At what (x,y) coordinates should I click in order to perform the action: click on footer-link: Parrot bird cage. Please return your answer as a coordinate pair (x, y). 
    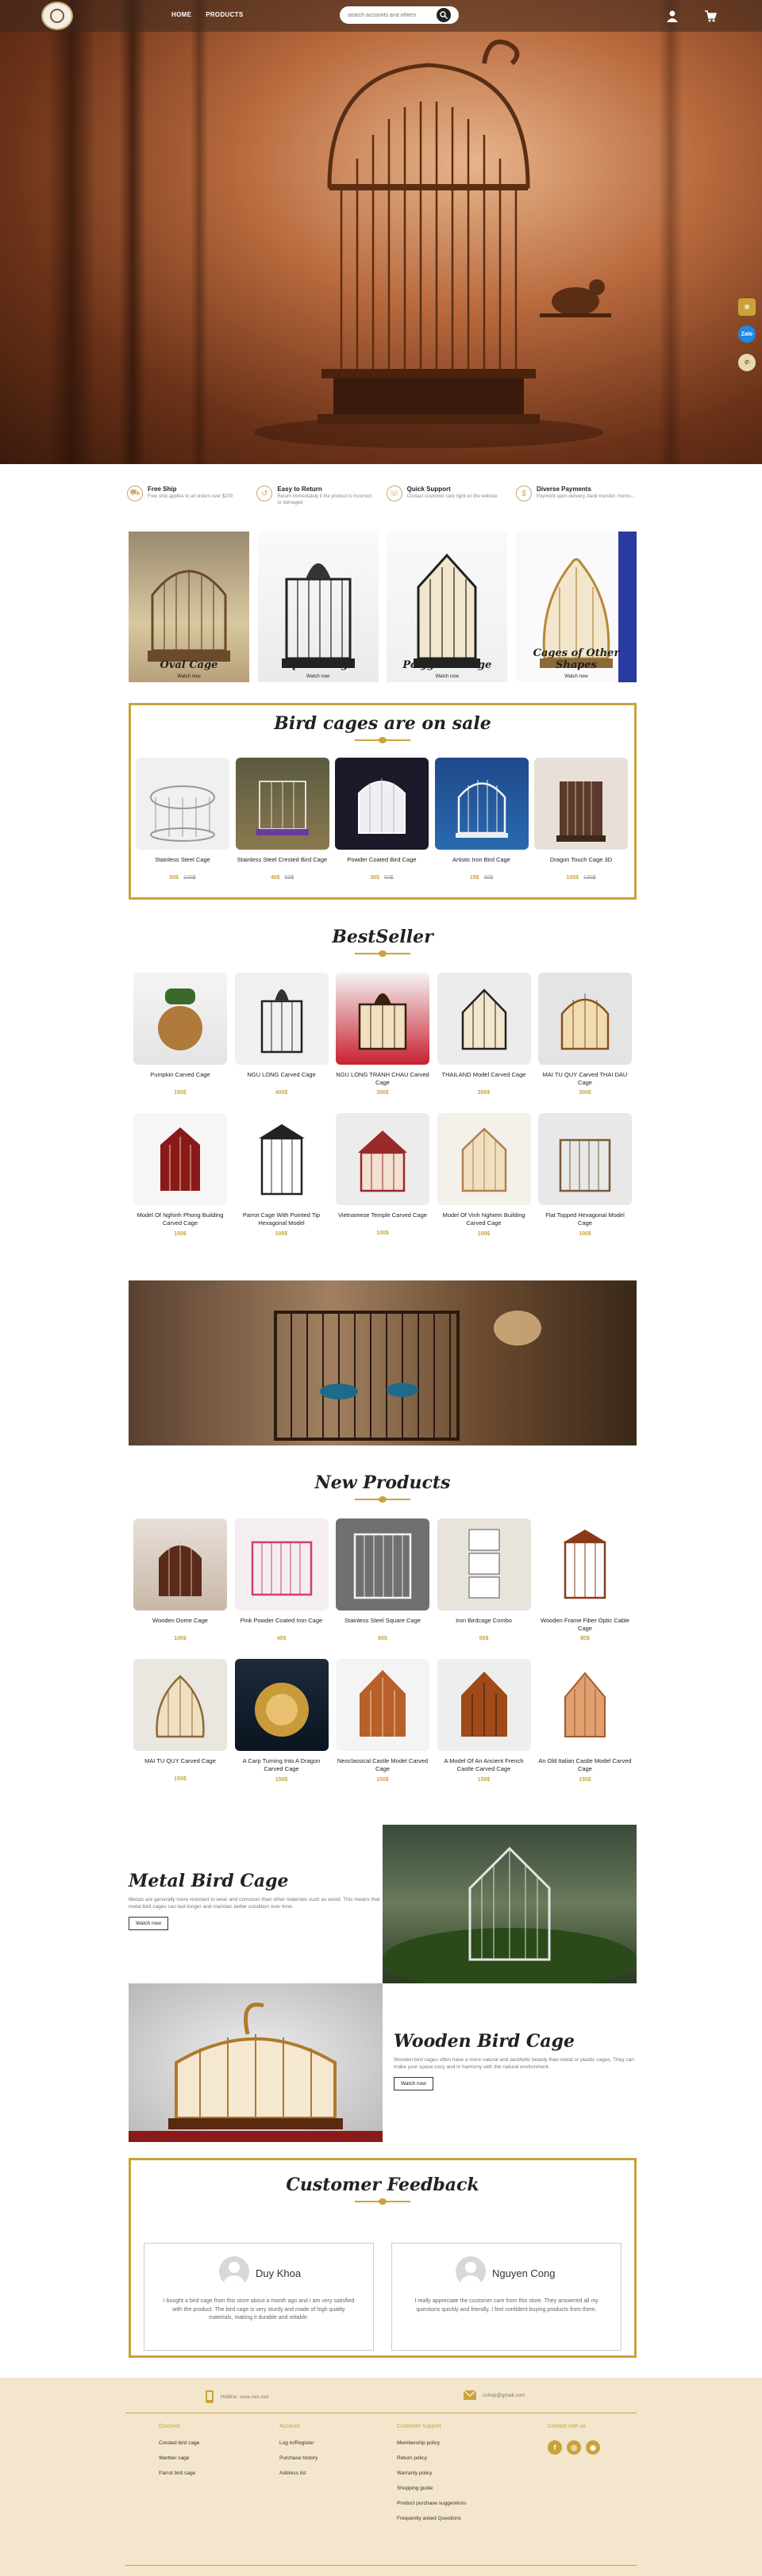
    Looking at the image, I should click on (179, 2473).